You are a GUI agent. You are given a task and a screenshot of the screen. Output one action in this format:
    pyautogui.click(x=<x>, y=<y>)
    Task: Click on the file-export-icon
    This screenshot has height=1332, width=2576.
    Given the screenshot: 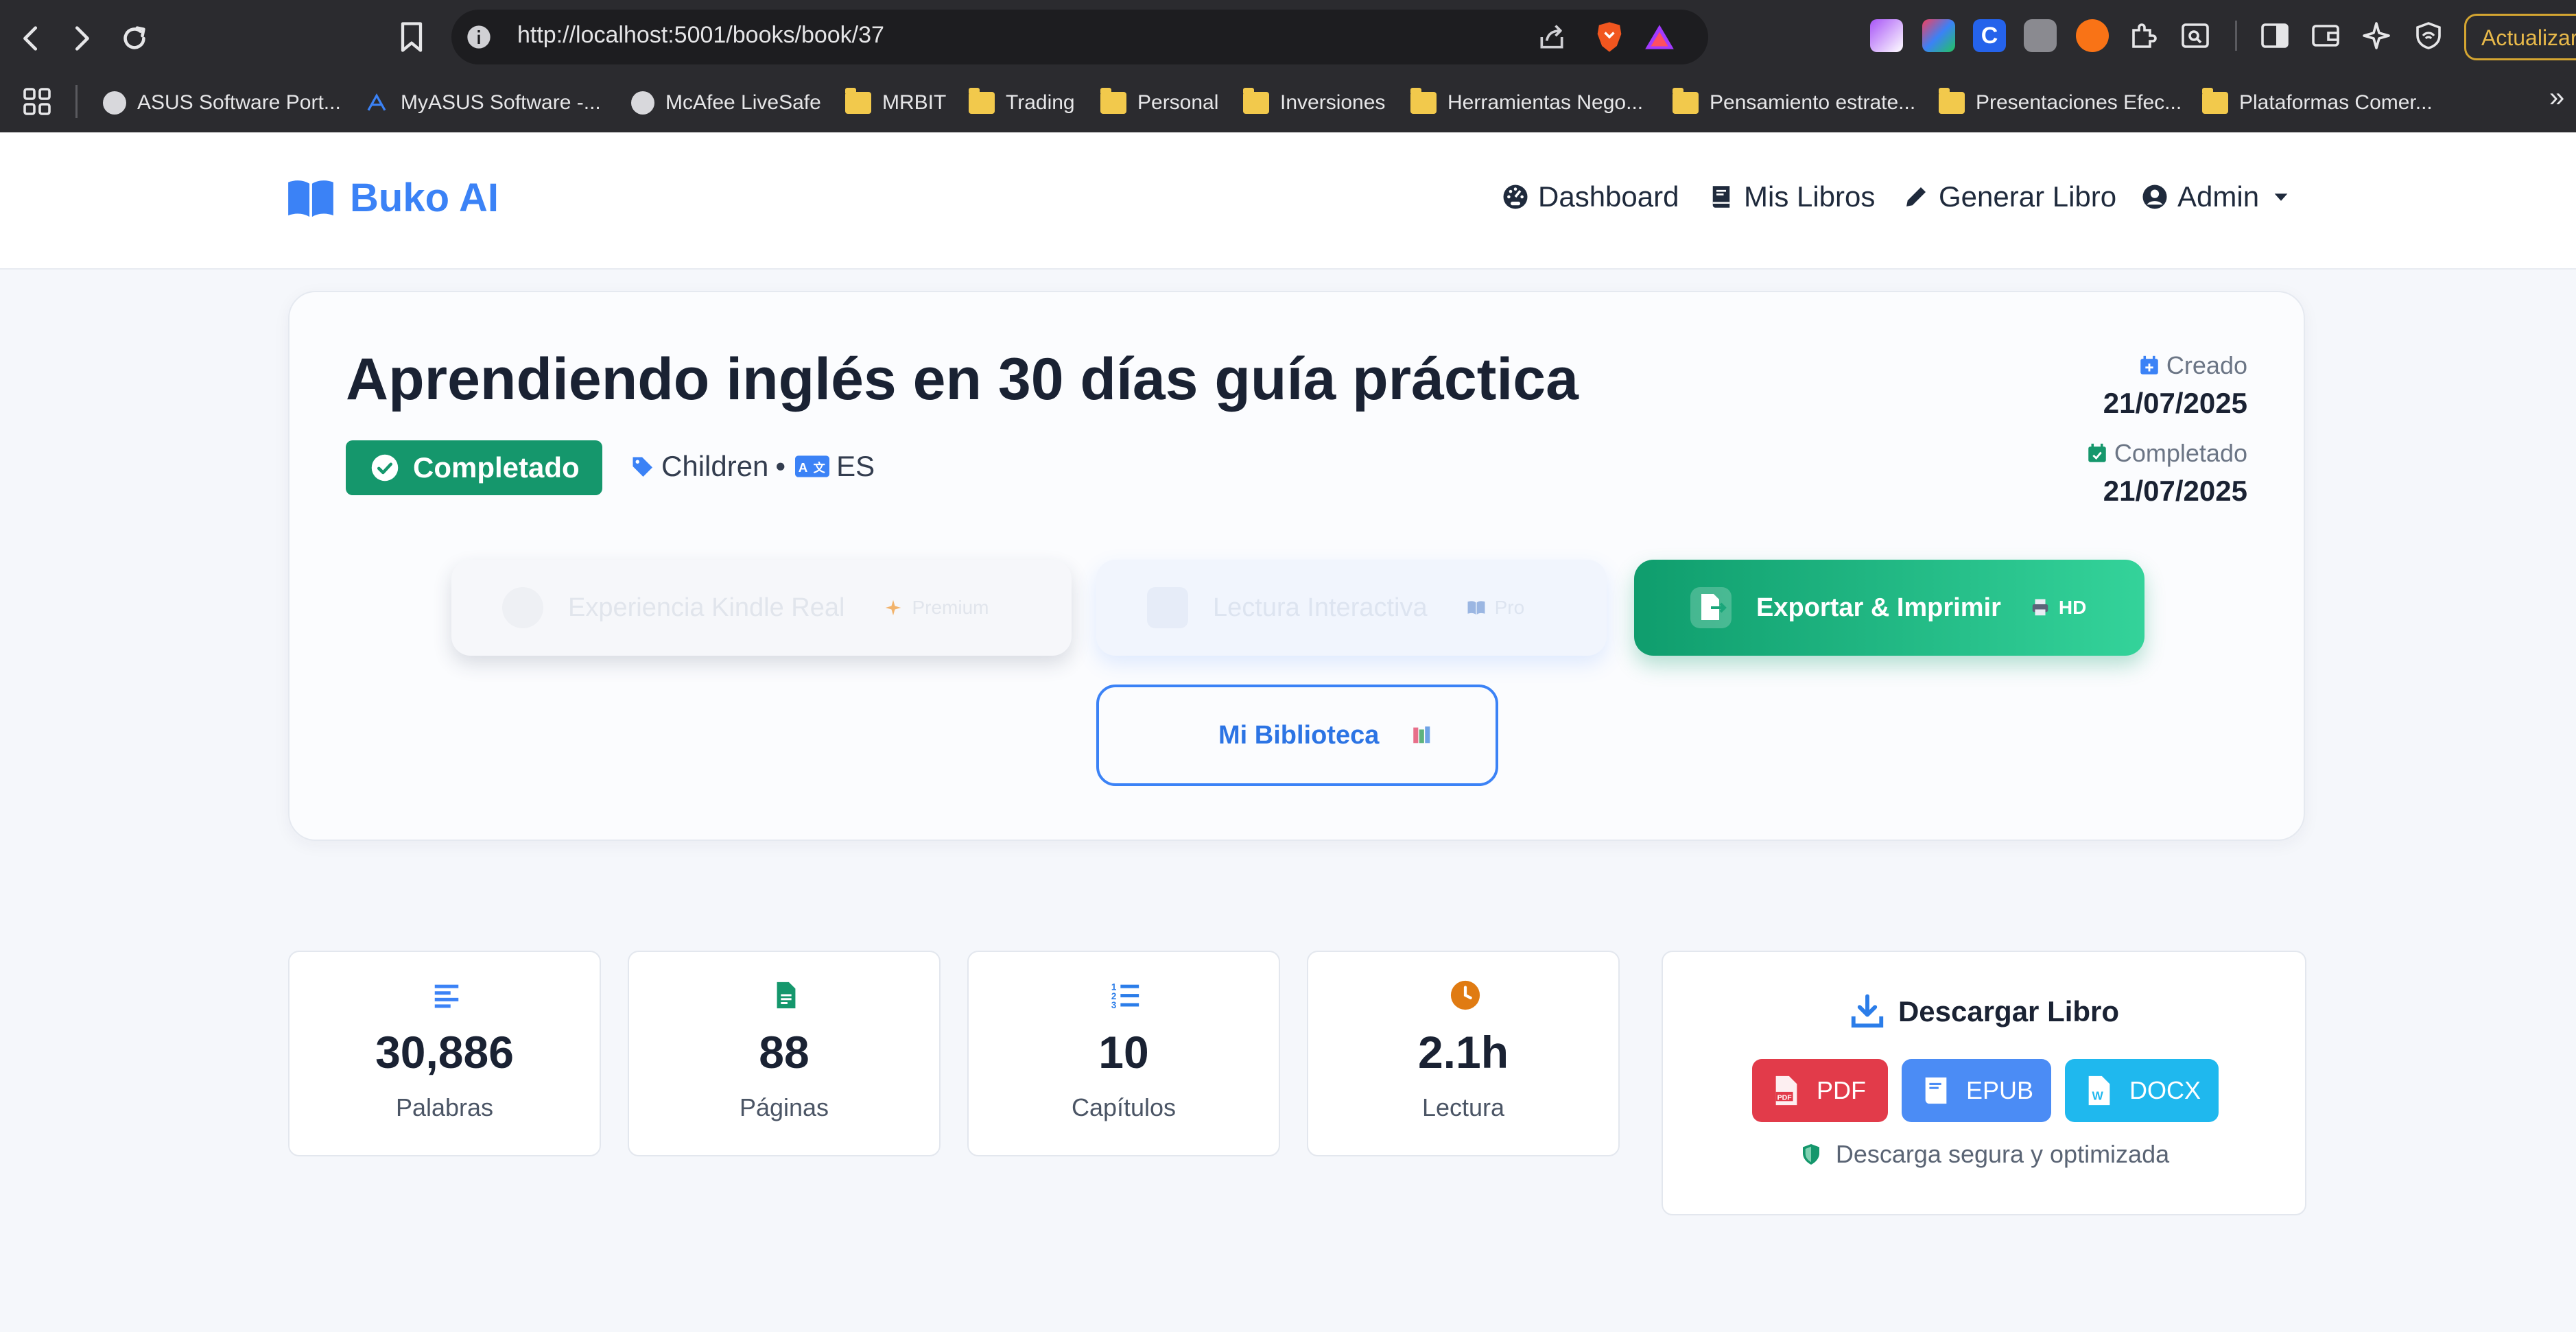 What is the action you would take?
    pyautogui.click(x=1711, y=607)
    